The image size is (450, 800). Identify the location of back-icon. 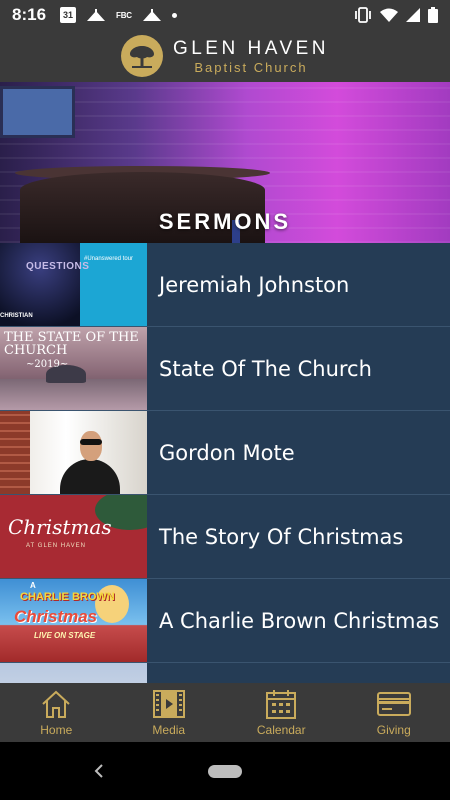
(99, 771).